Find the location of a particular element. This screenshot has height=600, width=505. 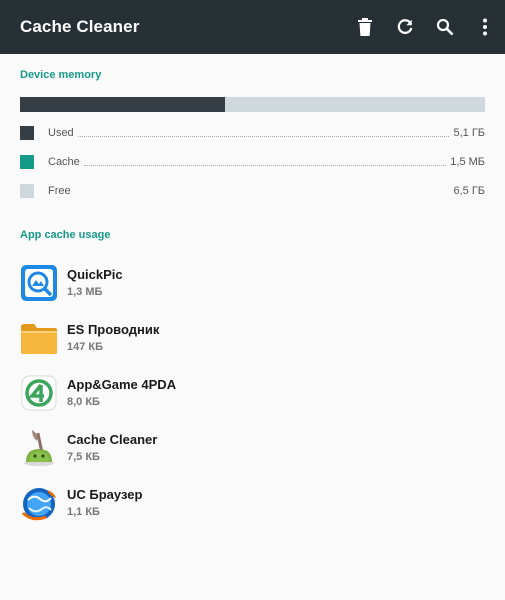

app-bar: Cache Cleaner is located at coordinates (252, 27).